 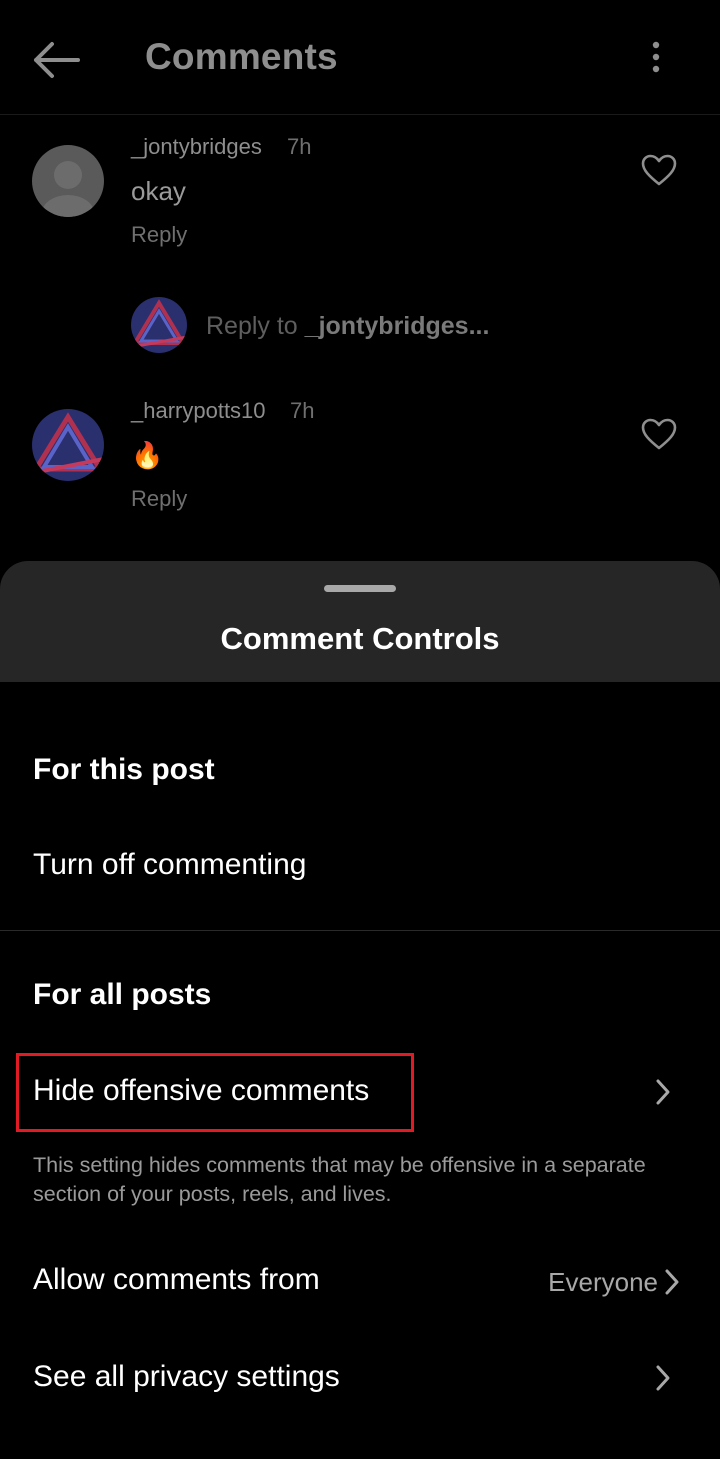 I want to click on turn-off-commenting-row: Turn off commenting, so click(x=360, y=866).